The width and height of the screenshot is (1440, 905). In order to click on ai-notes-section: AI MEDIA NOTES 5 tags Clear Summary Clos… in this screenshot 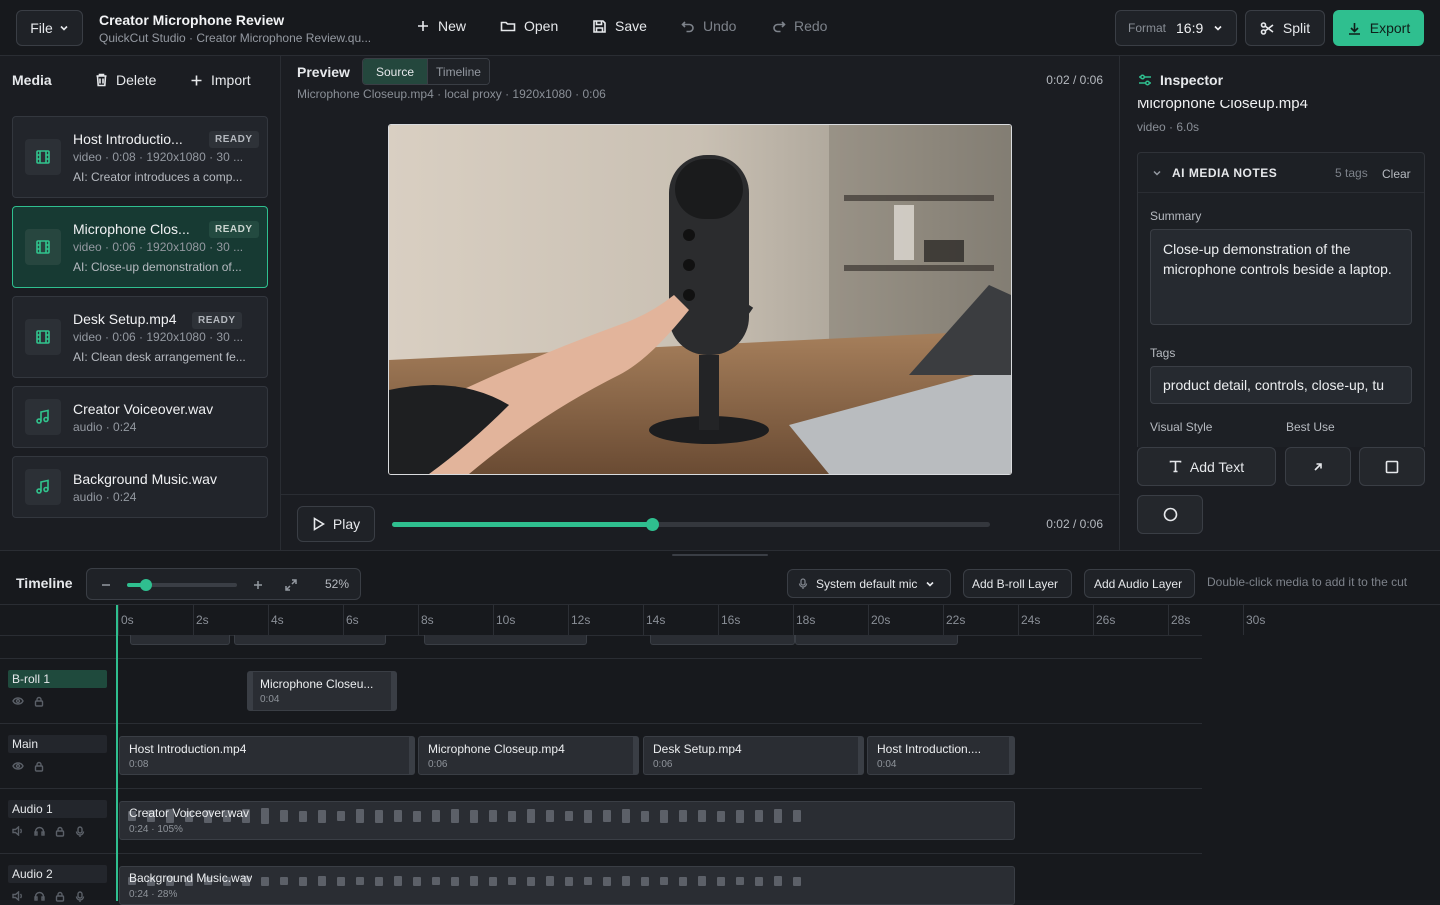, I will do `click(1281, 302)`.